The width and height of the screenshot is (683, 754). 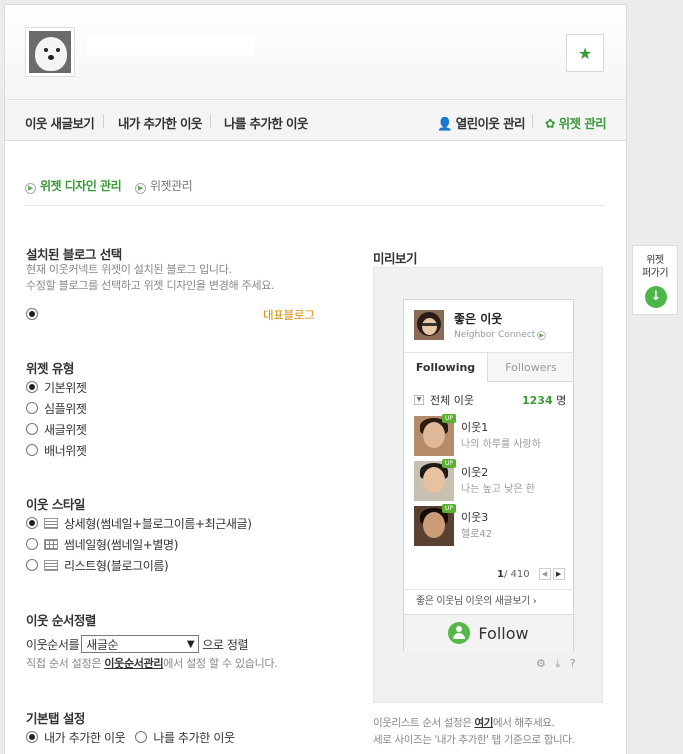 What do you see at coordinates (557, 664) in the screenshot?
I see `widget-tools: ⚙ ⤓ ?` at bounding box center [557, 664].